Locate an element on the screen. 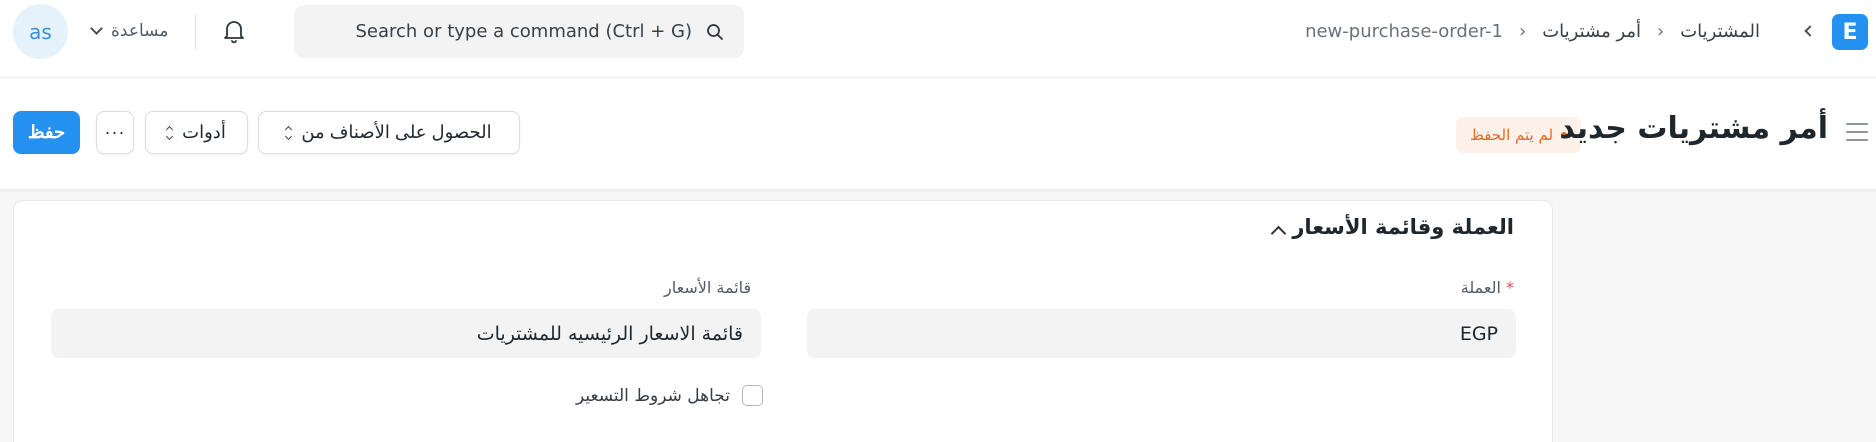 Image resolution: width=1876 pixels, height=442 pixels. price-list-value: قائمة الاسعار الرئيسيه للمشتريات is located at coordinates (609, 333).